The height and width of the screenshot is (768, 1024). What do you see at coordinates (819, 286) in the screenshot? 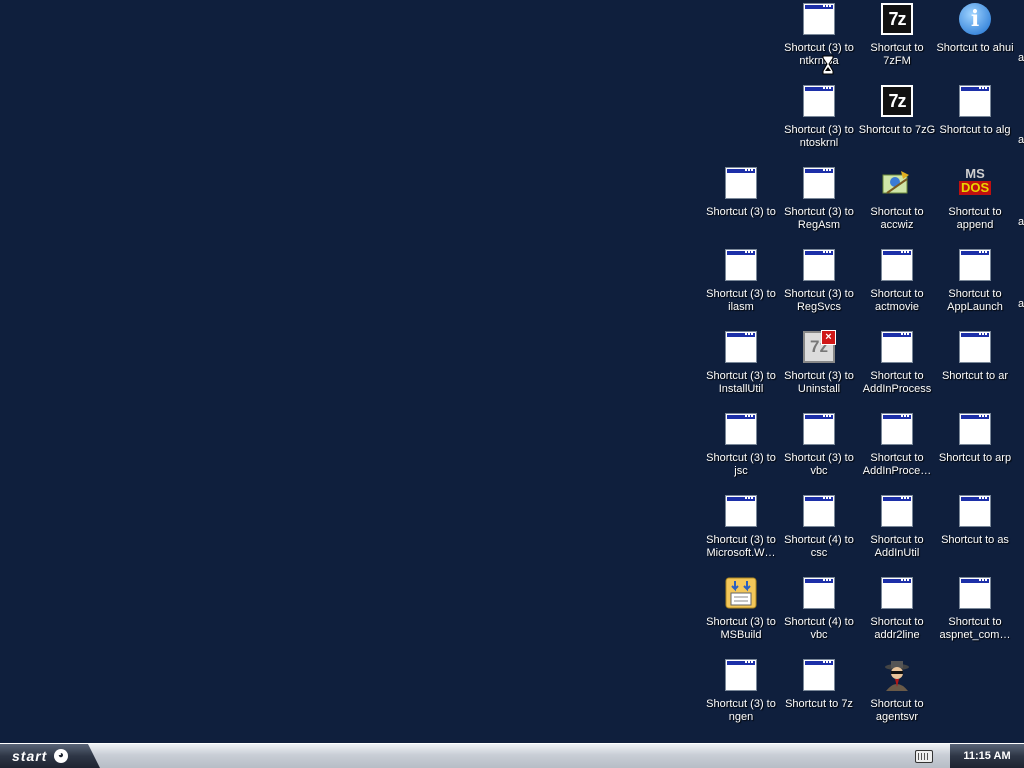
I see `desktop-shortcut: Shortcut (3) to RegSvcs` at bounding box center [819, 286].